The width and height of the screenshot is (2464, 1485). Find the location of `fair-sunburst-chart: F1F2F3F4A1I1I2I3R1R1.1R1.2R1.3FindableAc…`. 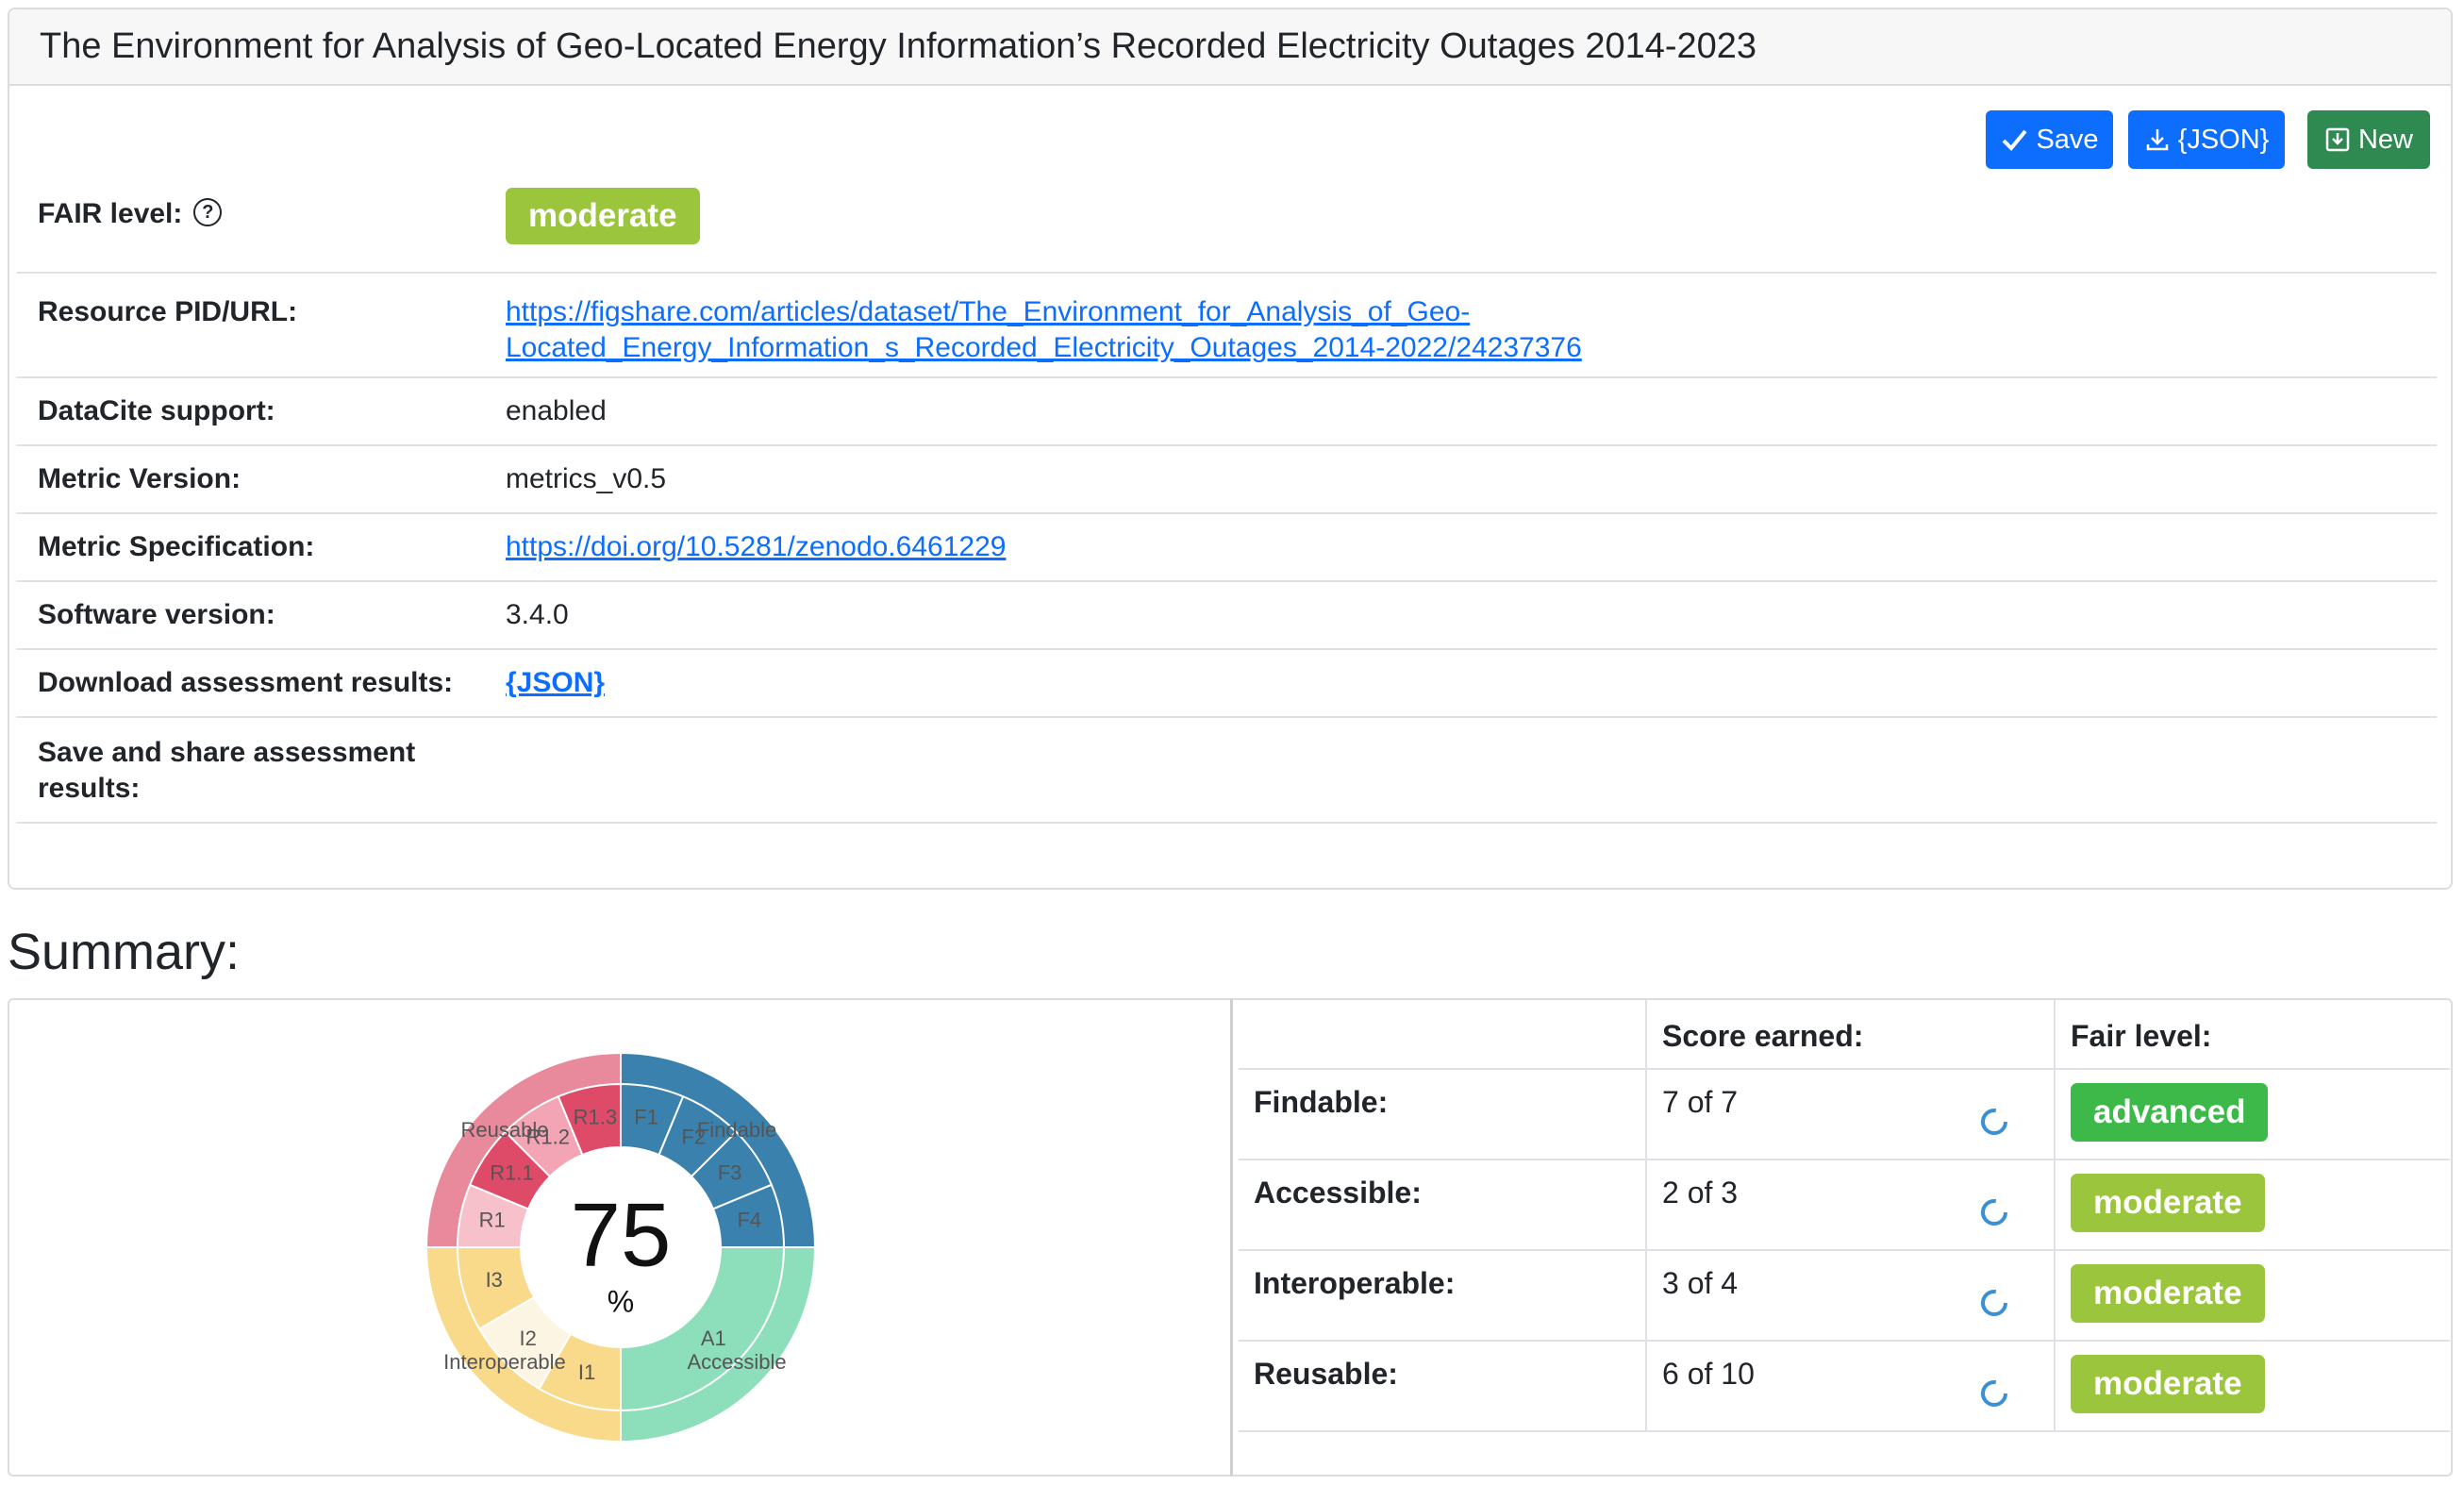

fair-sunburst-chart: F1F2F3F4A1I1I2I3R1R1.1R1.2R1.3FindableAc… is located at coordinates (621, 1247).